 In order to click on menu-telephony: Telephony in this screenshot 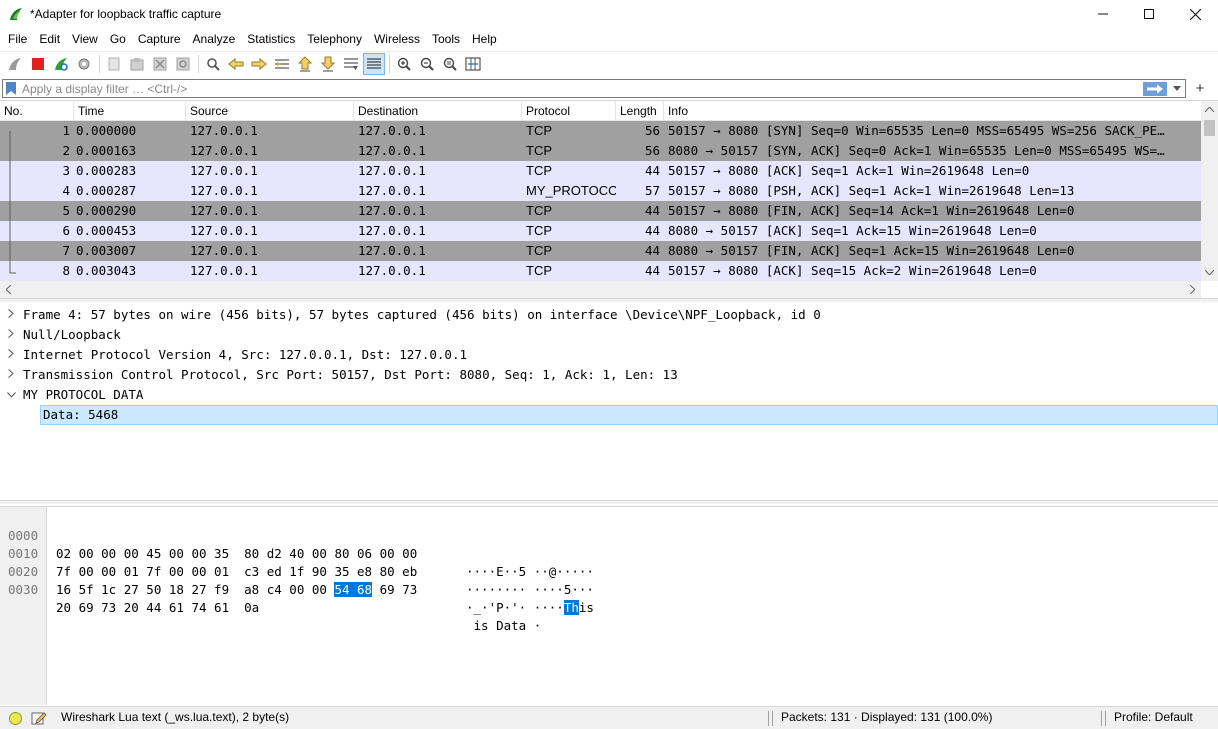, I will do `click(334, 39)`.